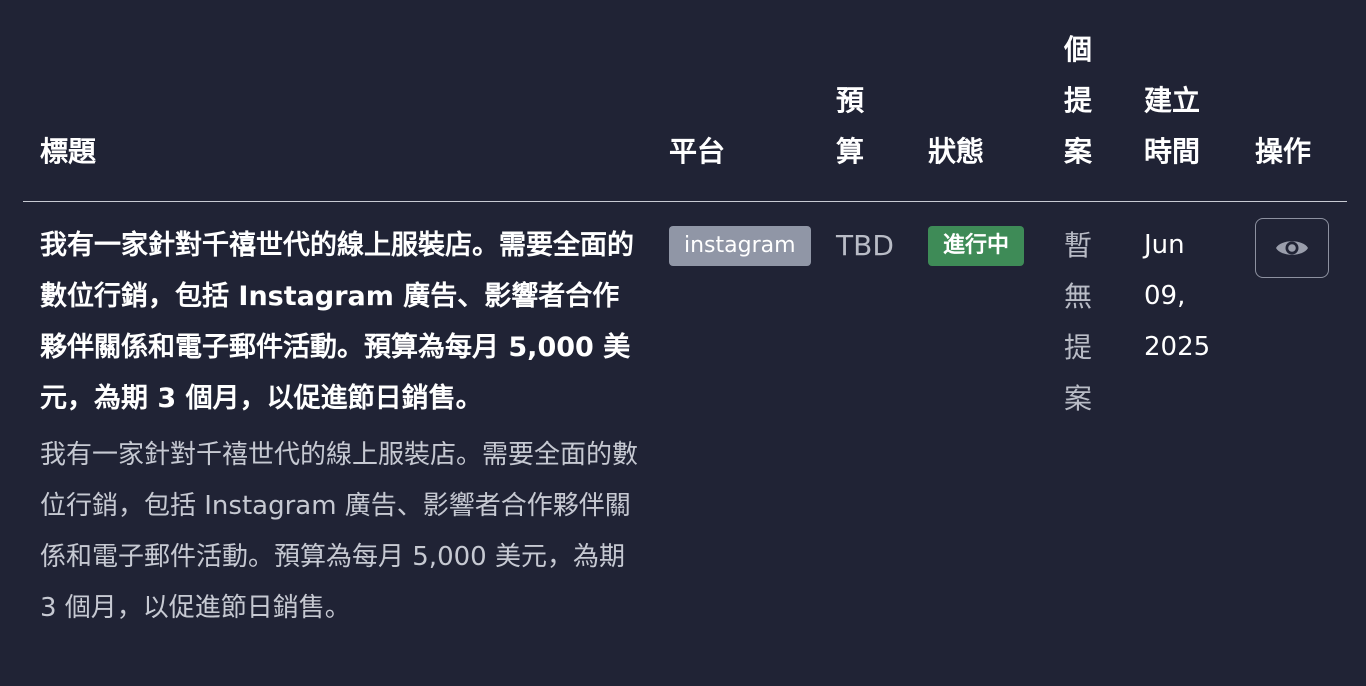  I want to click on header-proposals: 個提案, so click(1082, 100).